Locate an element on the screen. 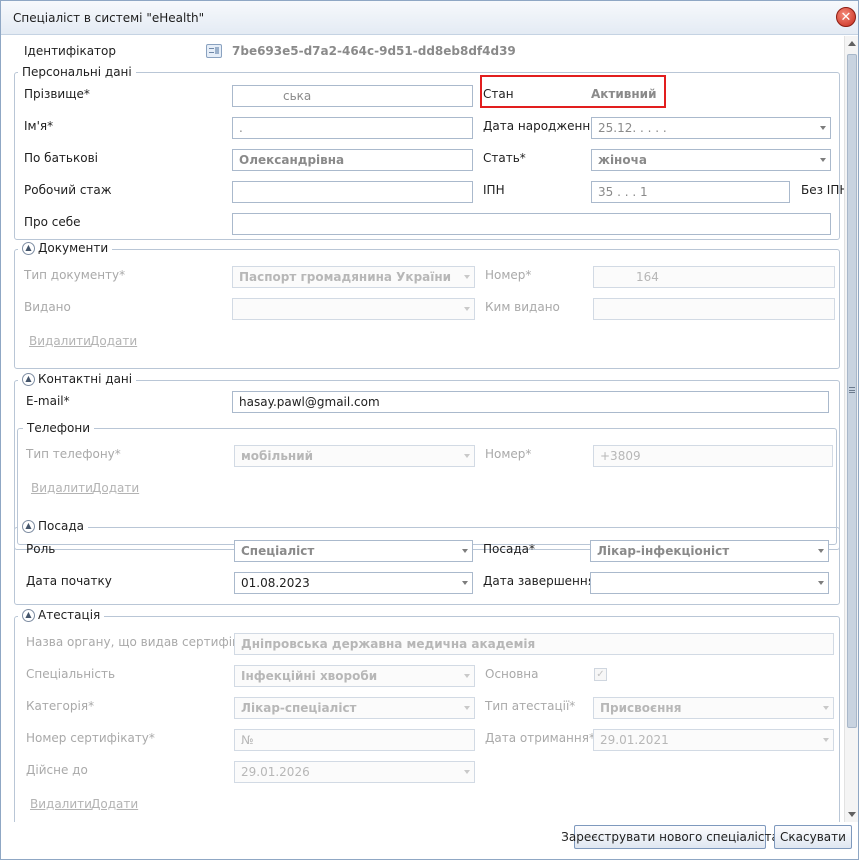  email-label: E-mail* is located at coordinates (48, 401).